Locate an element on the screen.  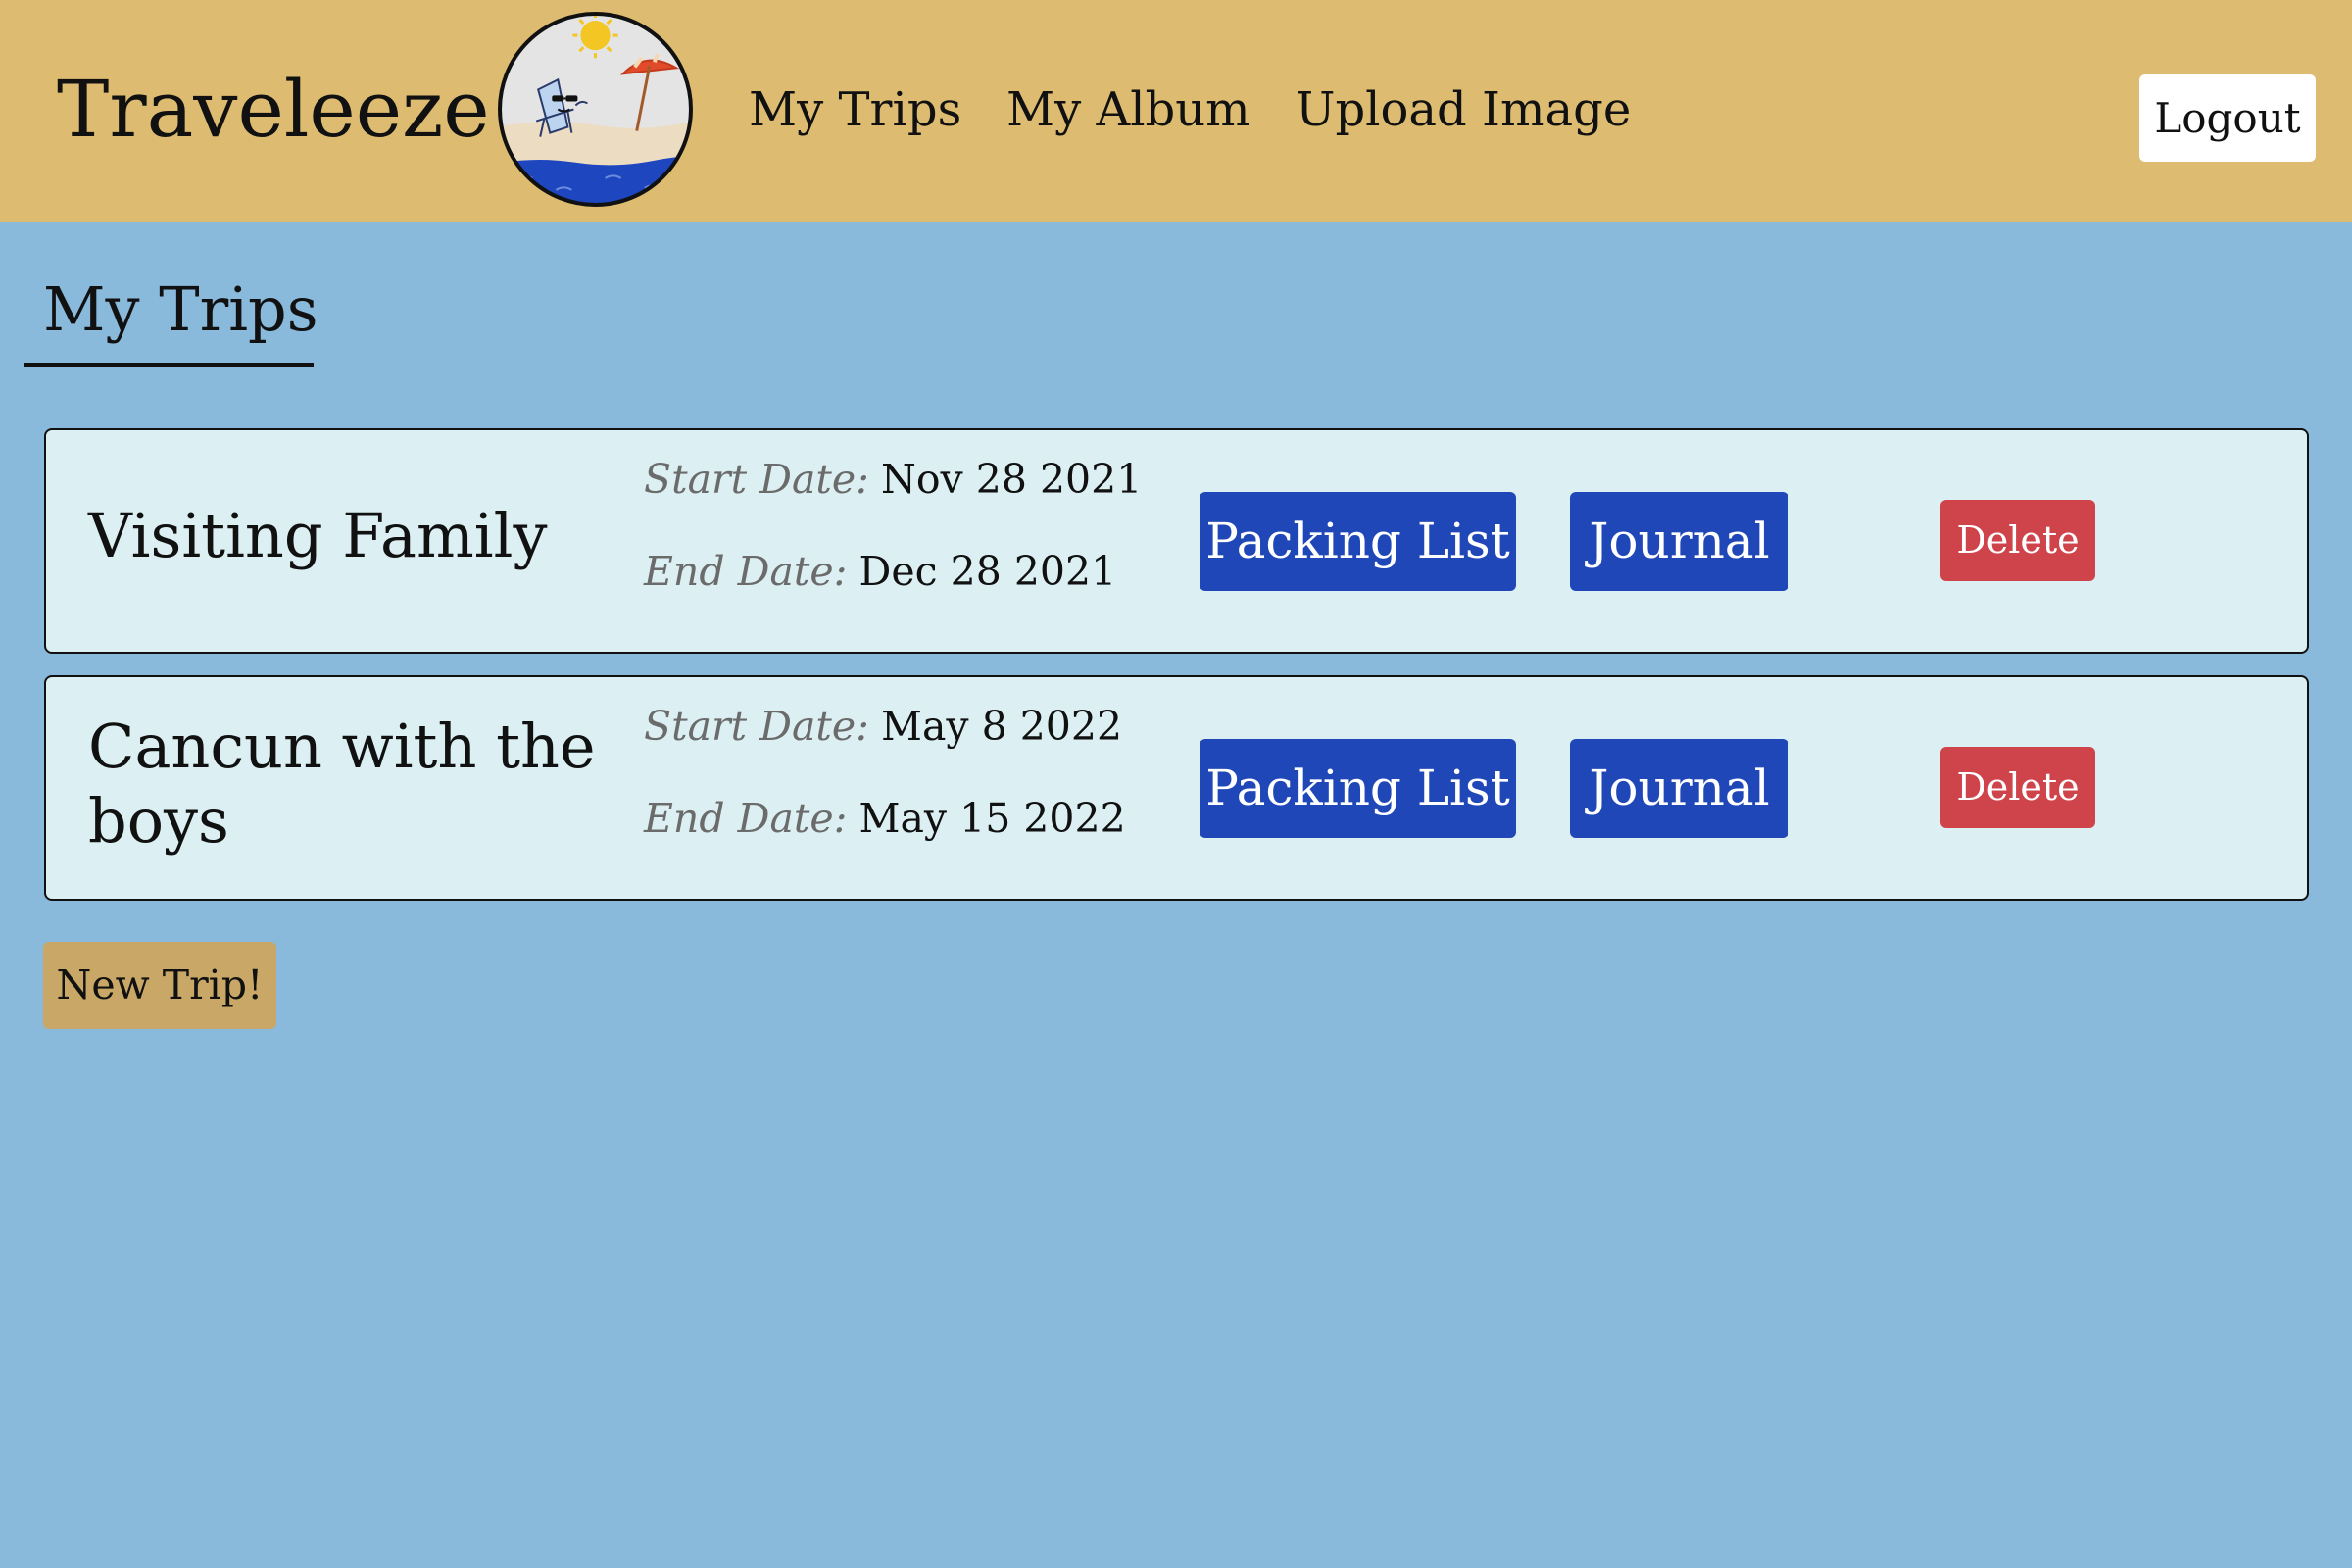
title-underline is located at coordinates (169, 365).